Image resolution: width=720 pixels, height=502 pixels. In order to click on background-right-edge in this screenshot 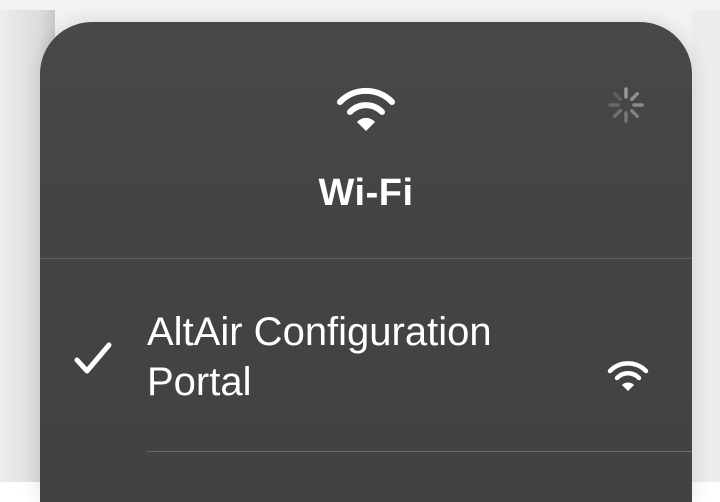, I will do `click(706, 246)`.